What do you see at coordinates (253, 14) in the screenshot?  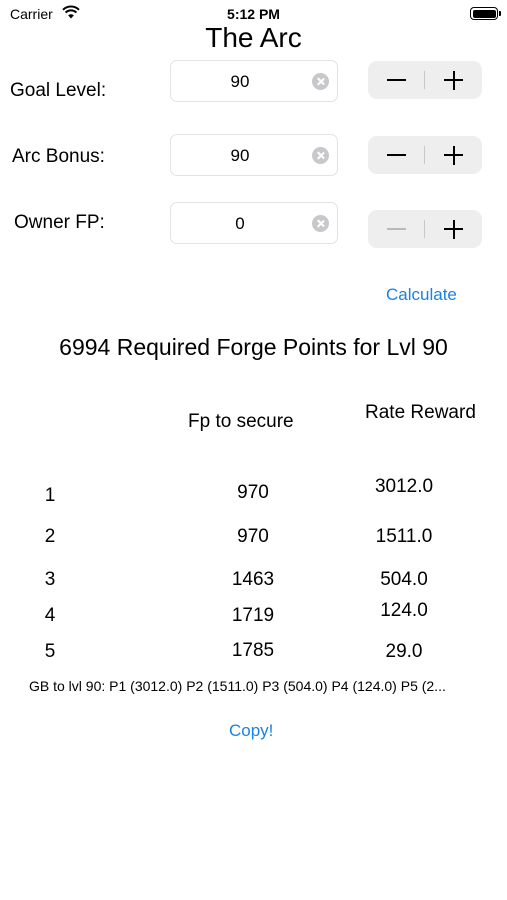 I see `clock: 5:12 PM` at bounding box center [253, 14].